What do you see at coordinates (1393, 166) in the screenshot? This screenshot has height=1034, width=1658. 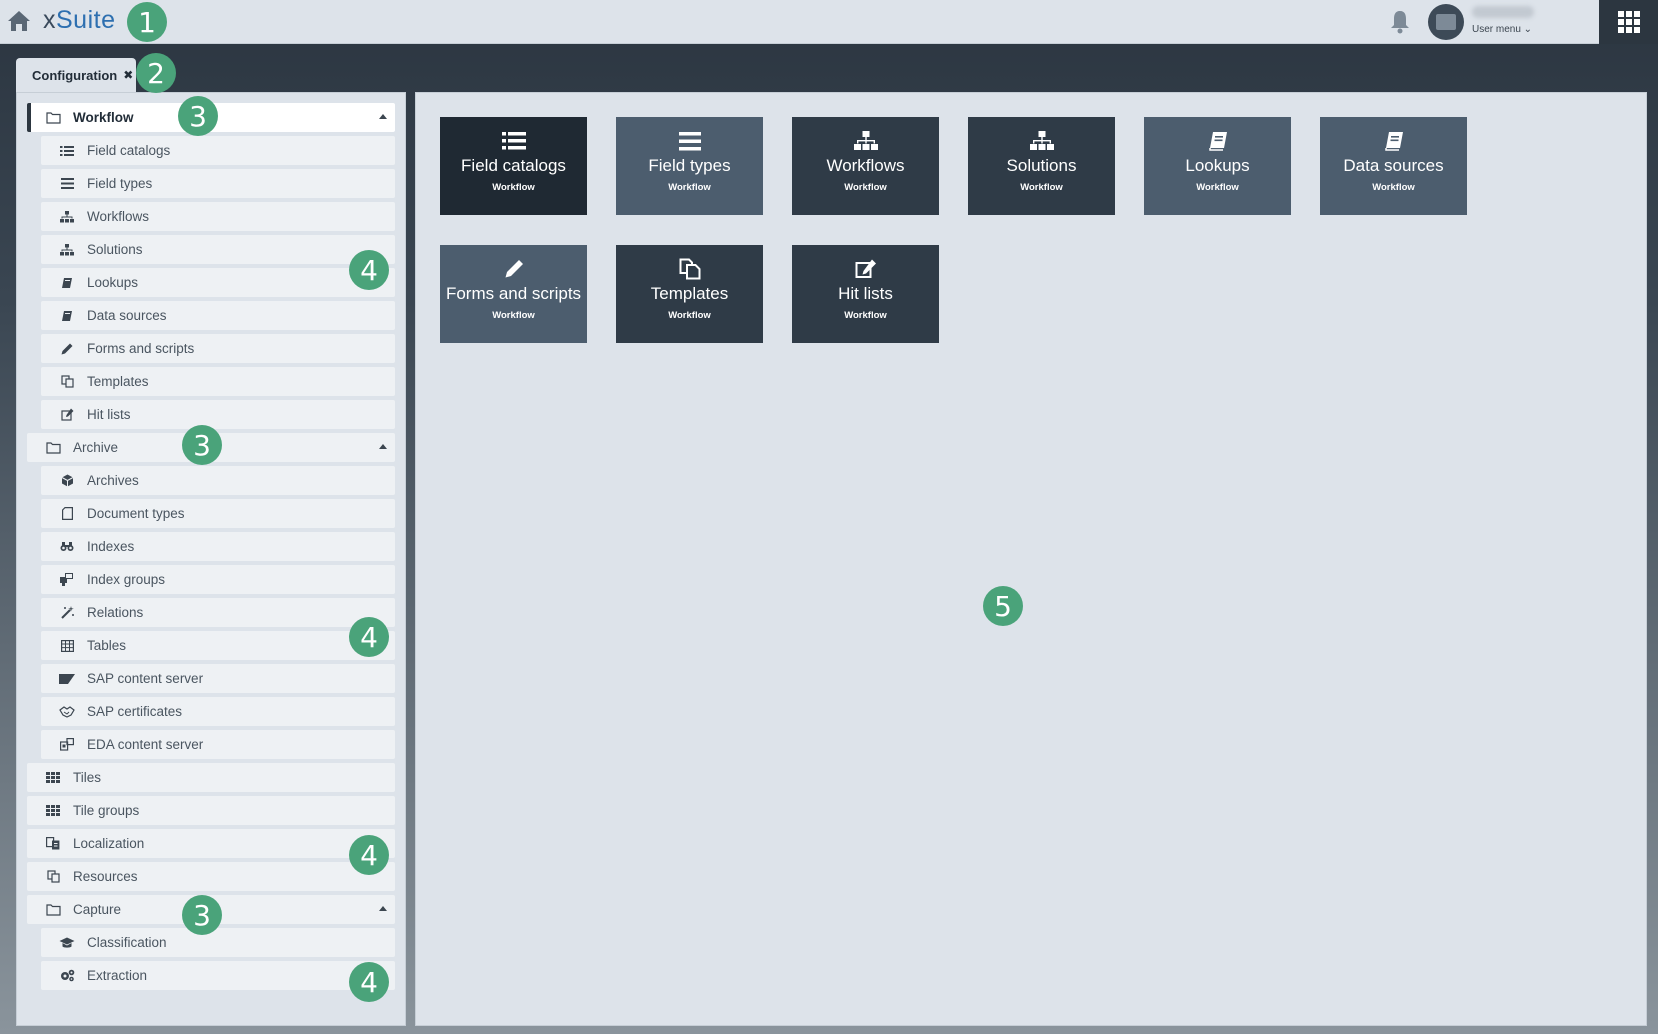 I see `tile-data-sources: Data sources Workflow` at bounding box center [1393, 166].